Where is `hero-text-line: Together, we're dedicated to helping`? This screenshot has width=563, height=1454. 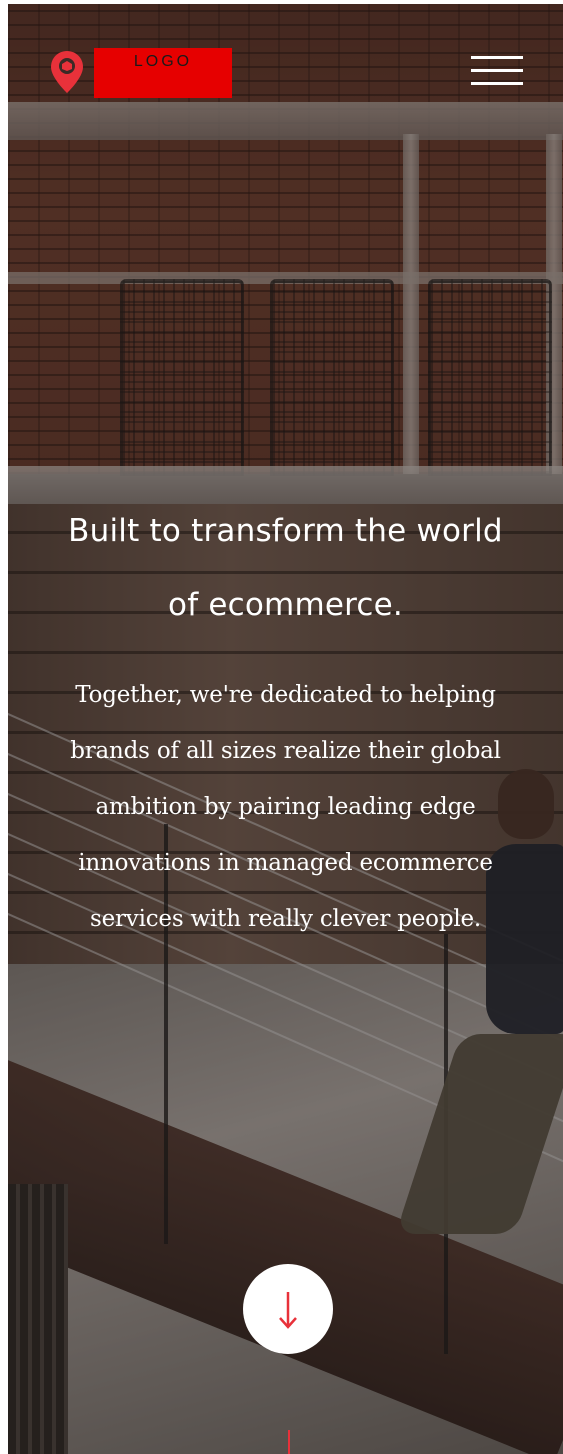
hero-text-line: Together, we're dedicated to helping is located at coordinates (285, 695).